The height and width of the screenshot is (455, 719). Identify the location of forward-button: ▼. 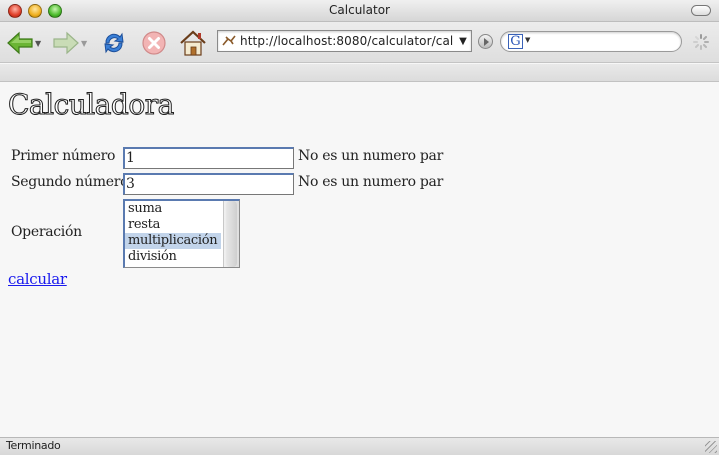
(69, 43).